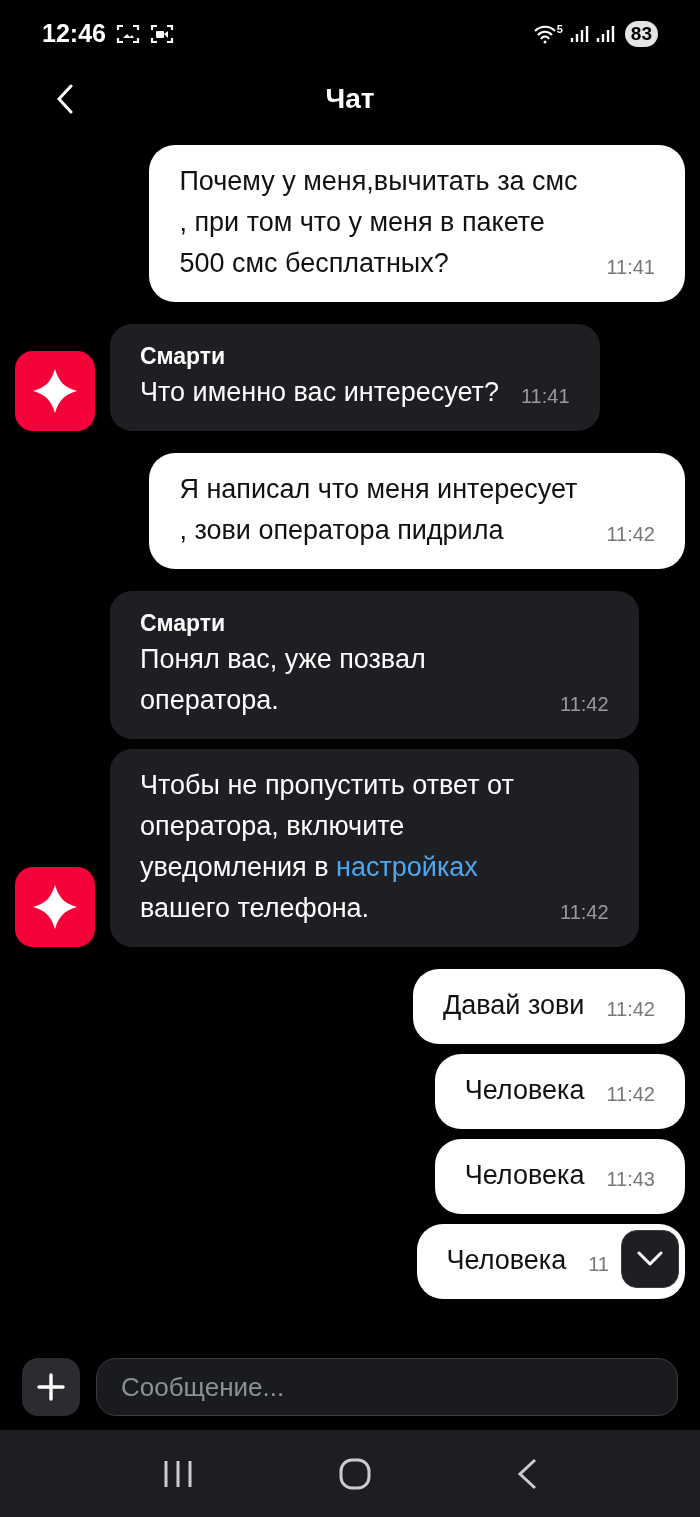 The width and height of the screenshot is (700, 1517). I want to click on screen-record-icon, so click(161, 33).